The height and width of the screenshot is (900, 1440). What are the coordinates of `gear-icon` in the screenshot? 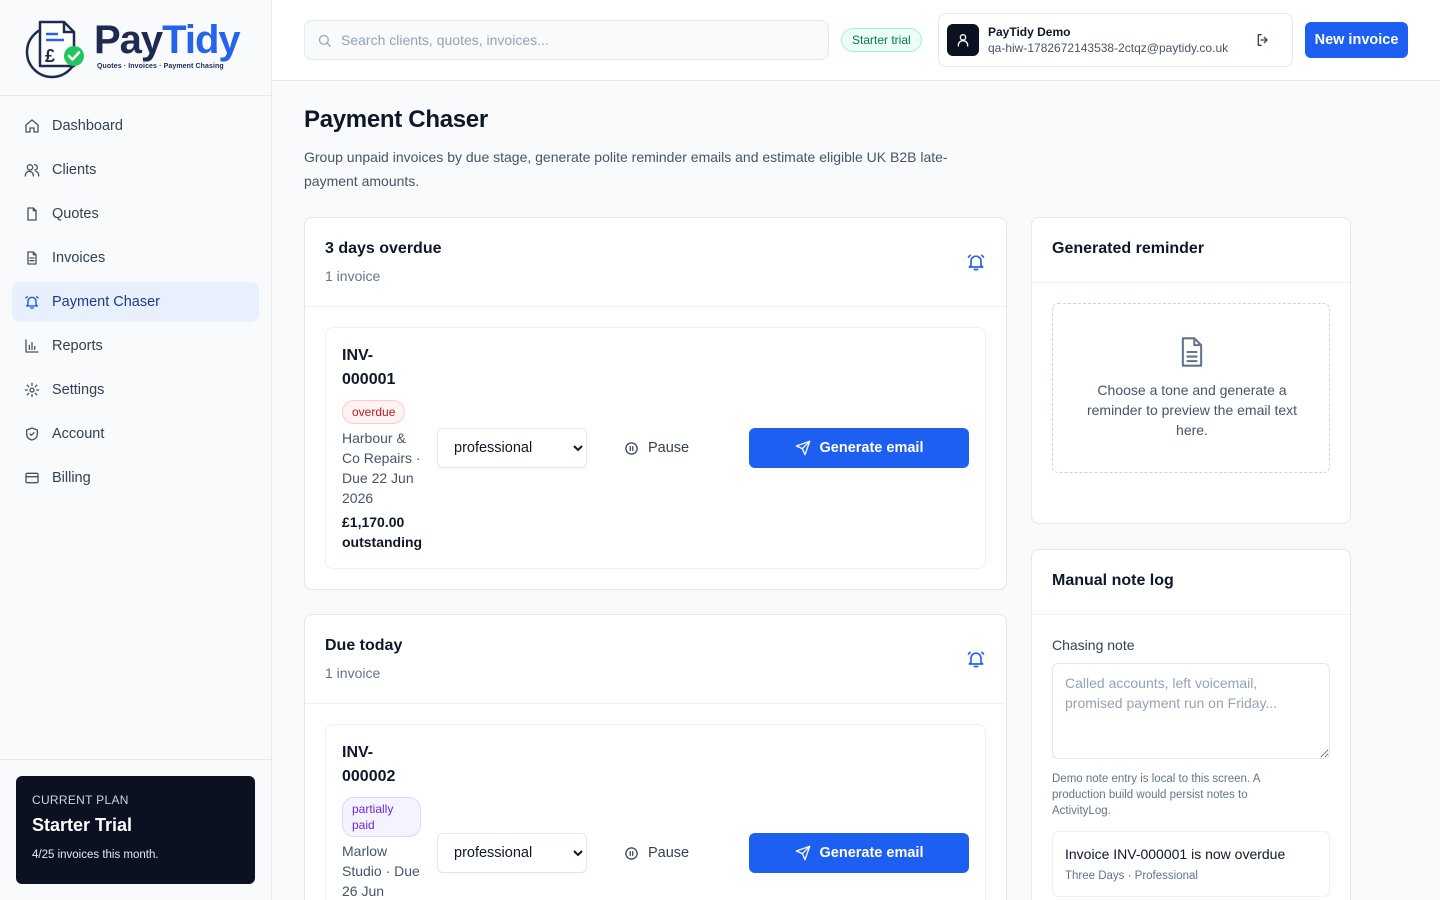 It's located at (32, 390).